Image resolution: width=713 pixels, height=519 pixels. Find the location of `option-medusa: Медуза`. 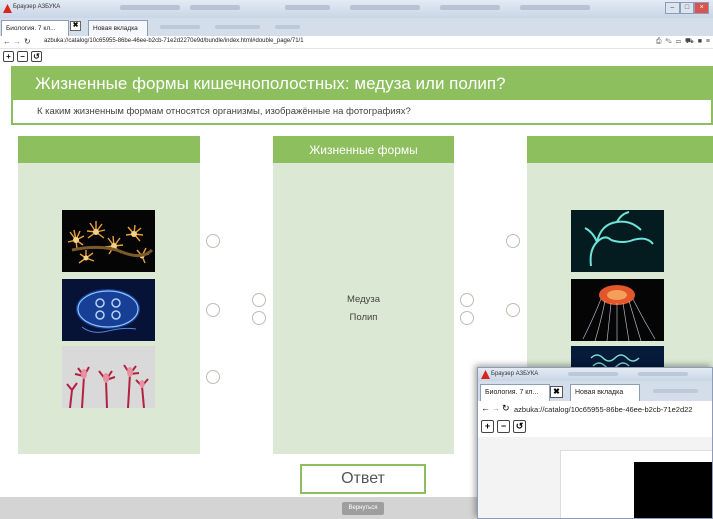

option-medusa: Медуза is located at coordinates (363, 299).